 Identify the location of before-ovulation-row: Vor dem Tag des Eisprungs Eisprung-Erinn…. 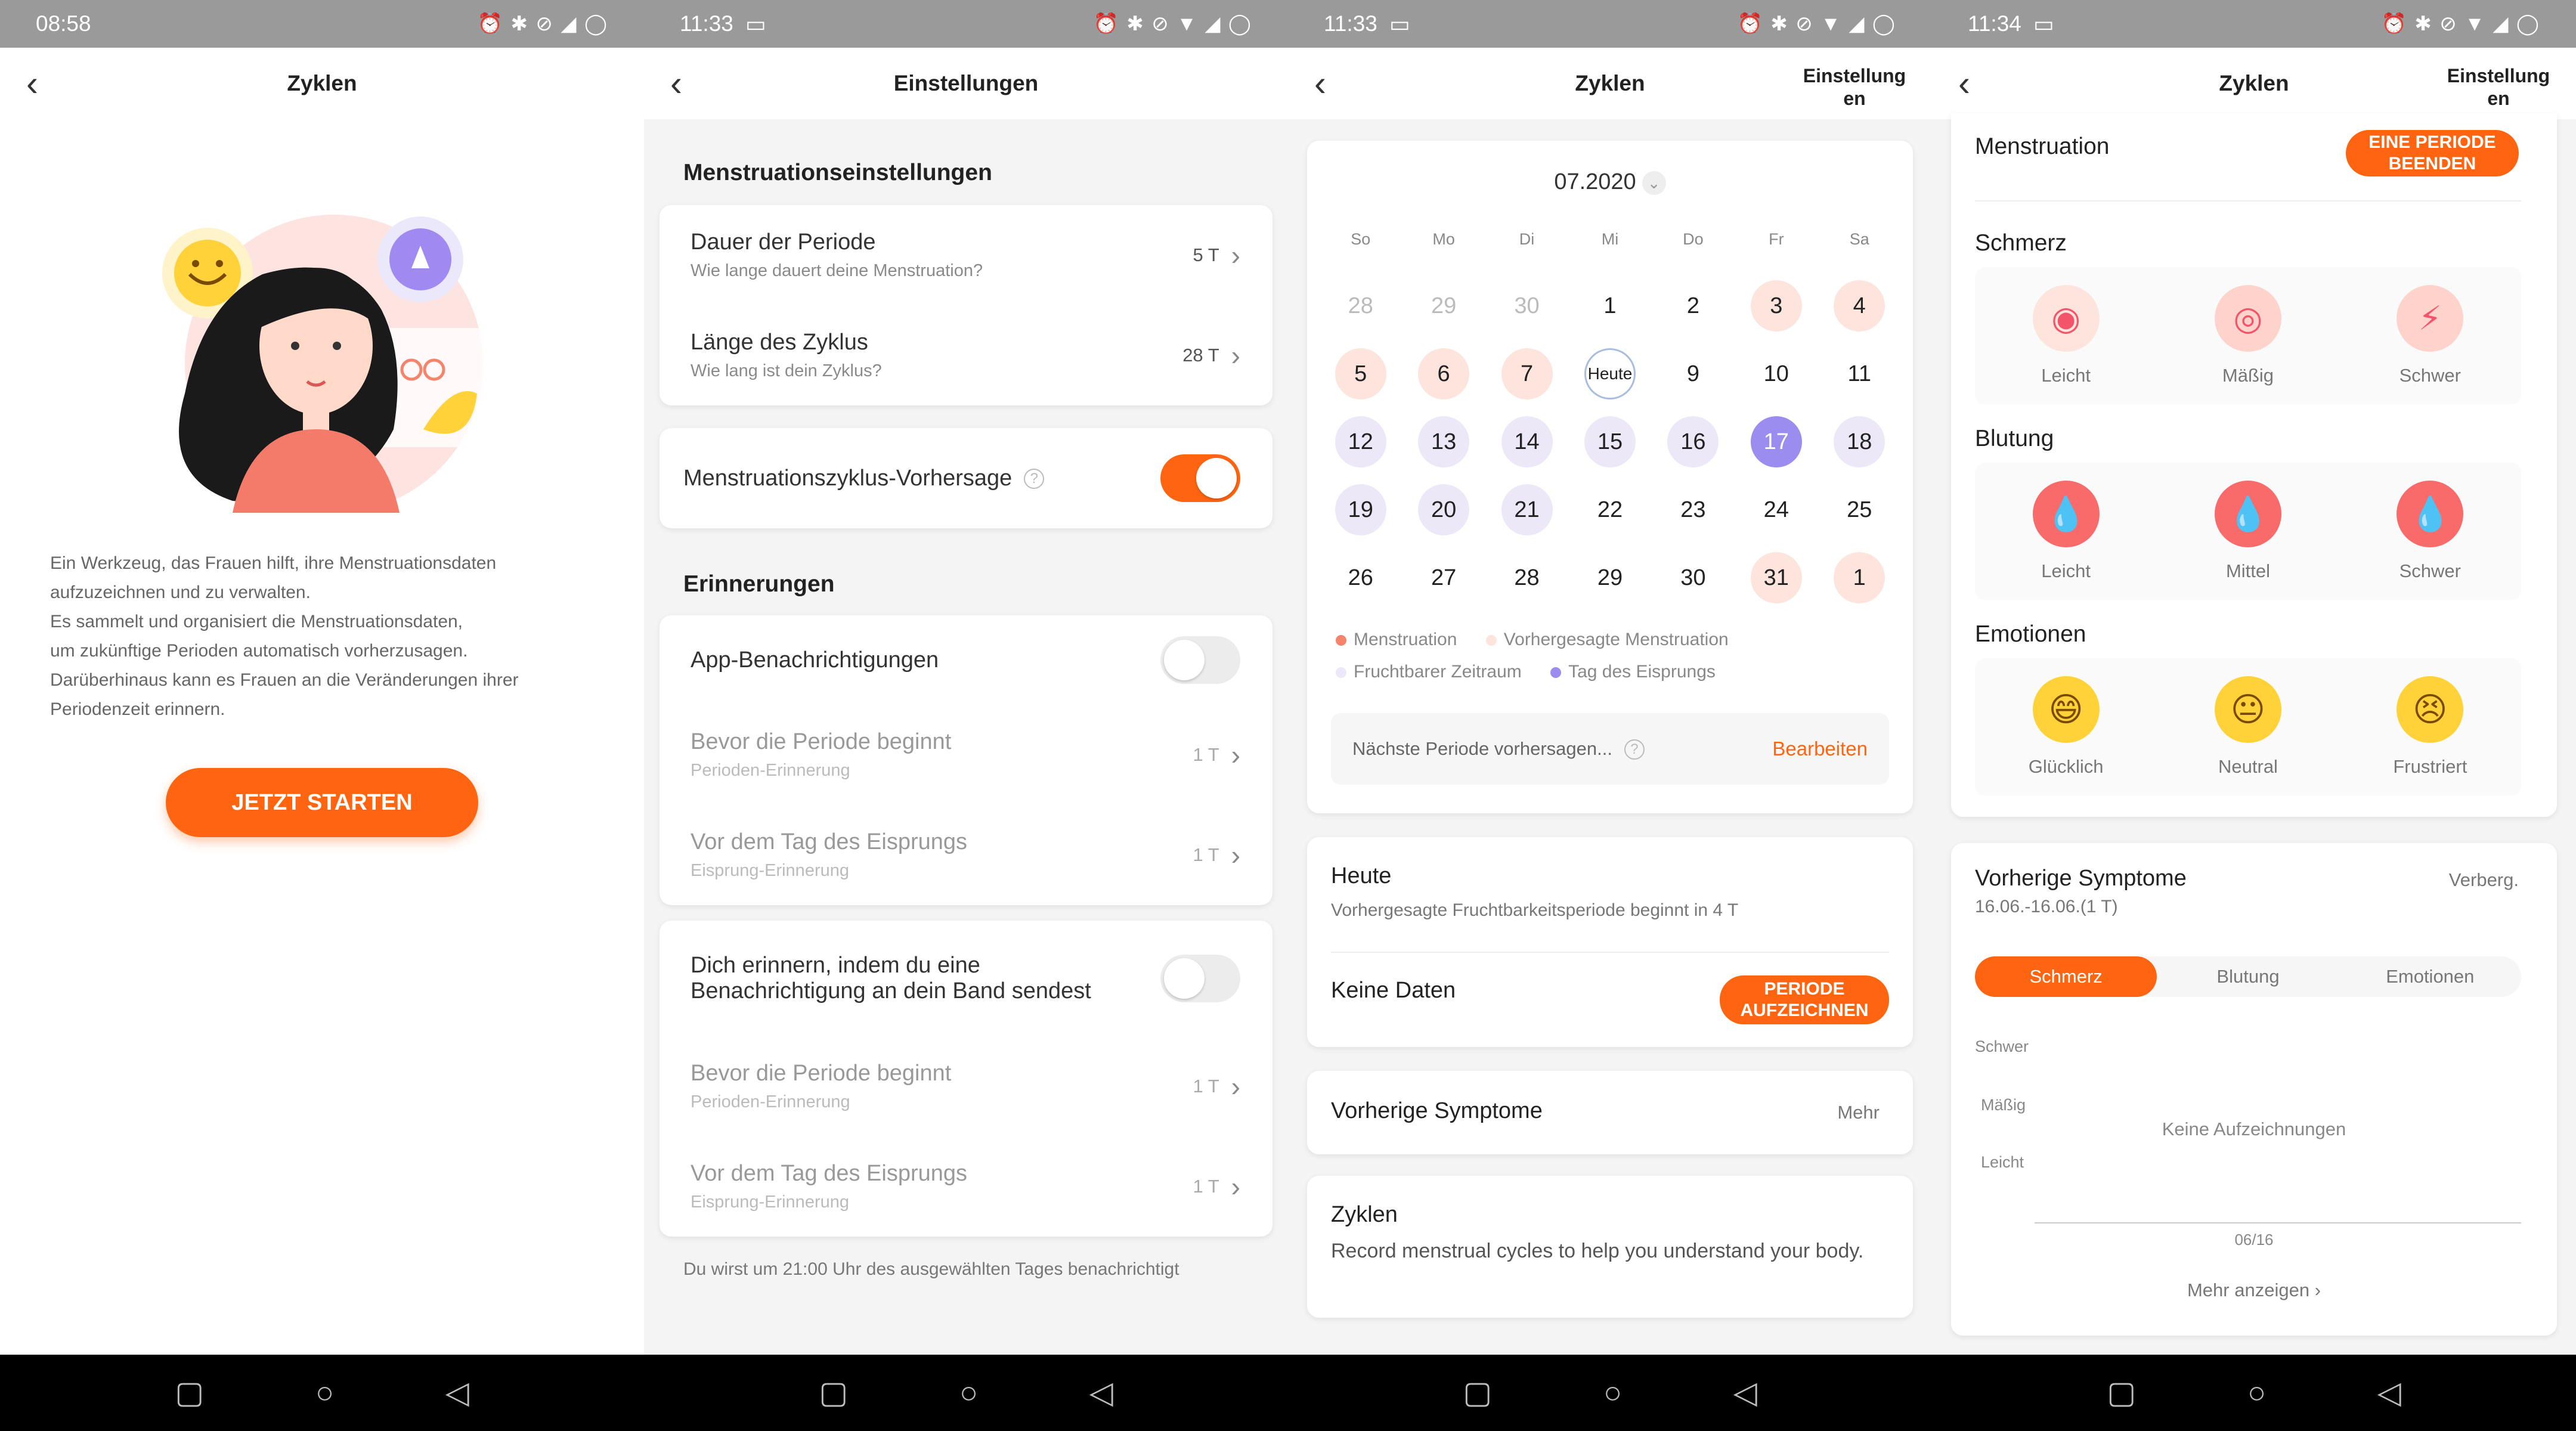
(966, 855).